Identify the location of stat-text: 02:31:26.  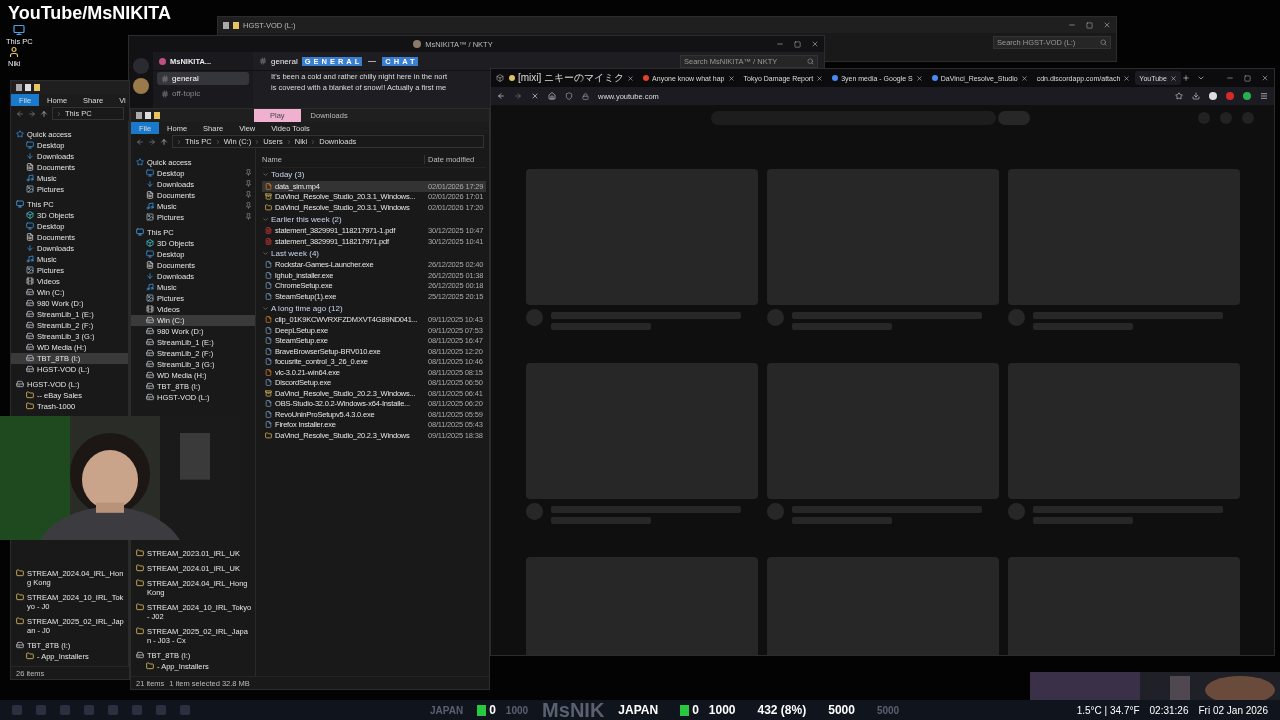
(1169, 710).